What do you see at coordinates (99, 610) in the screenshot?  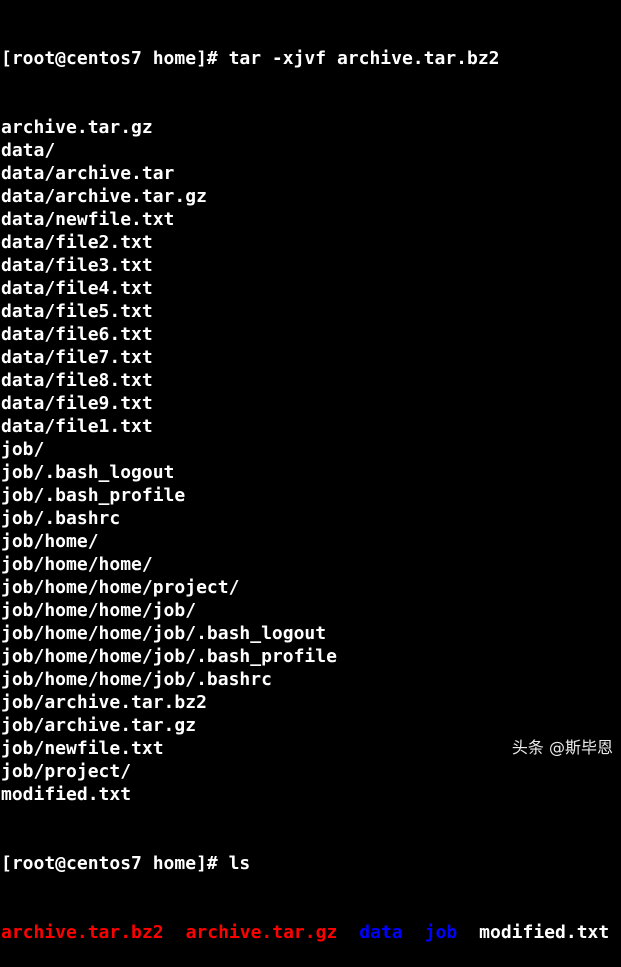 I see `output-line: job/home/home/job/` at bounding box center [99, 610].